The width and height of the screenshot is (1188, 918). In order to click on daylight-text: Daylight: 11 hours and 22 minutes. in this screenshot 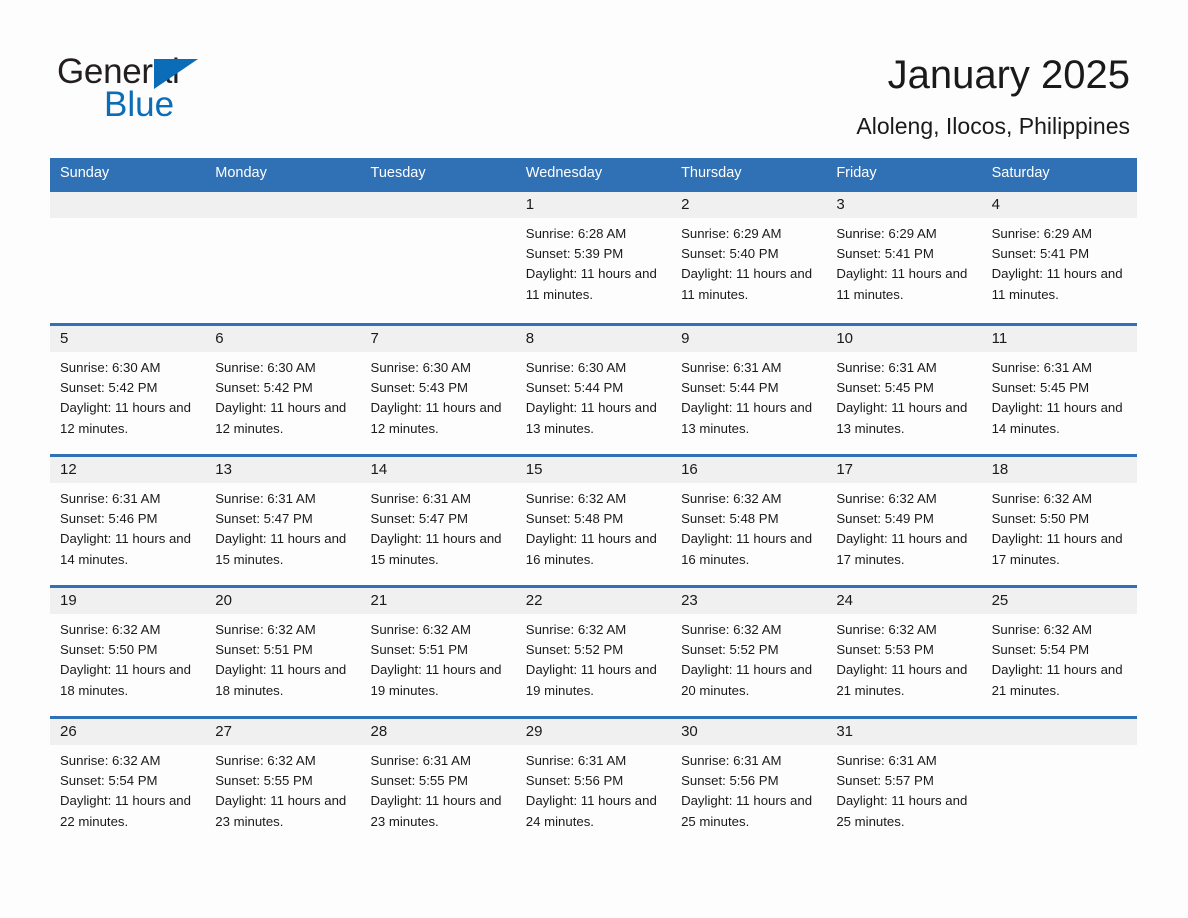, I will do `click(125, 811)`.